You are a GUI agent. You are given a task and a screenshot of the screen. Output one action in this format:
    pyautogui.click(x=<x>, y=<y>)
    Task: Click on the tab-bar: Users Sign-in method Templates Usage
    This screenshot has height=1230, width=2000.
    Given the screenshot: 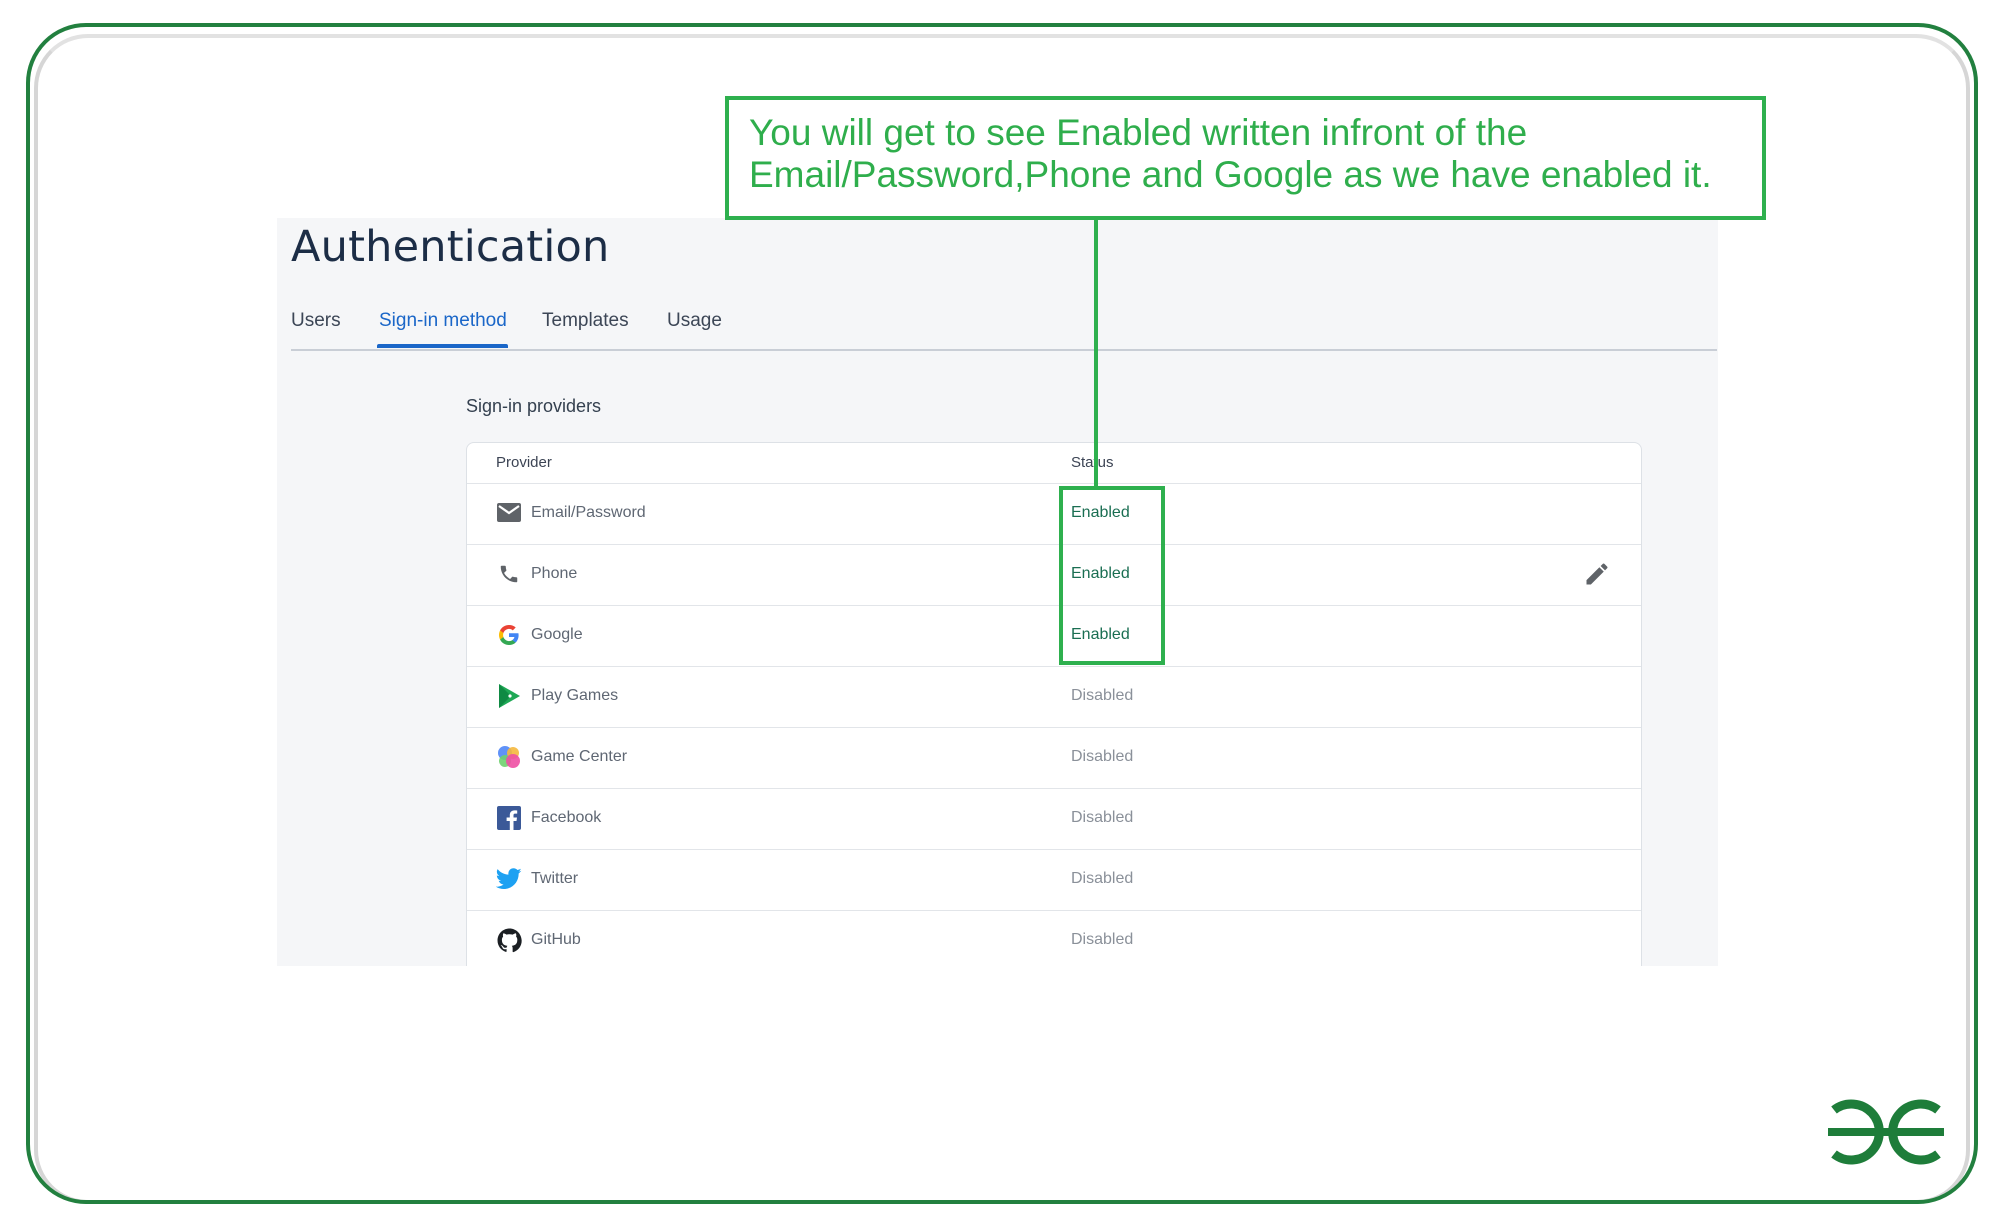 What is the action you would take?
    pyautogui.click(x=1004, y=322)
    